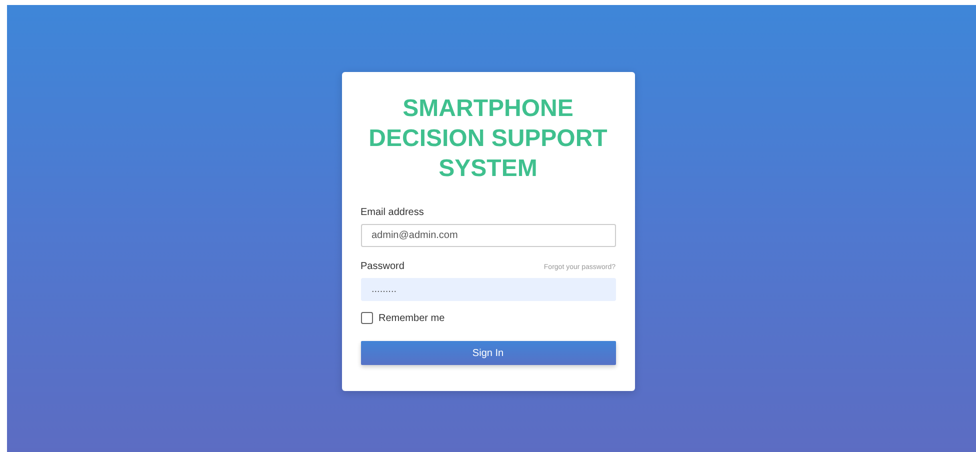 Image resolution: width=976 pixels, height=452 pixels. Describe the element at coordinates (366, 318) in the screenshot. I see `remember-checkbox` at that location.